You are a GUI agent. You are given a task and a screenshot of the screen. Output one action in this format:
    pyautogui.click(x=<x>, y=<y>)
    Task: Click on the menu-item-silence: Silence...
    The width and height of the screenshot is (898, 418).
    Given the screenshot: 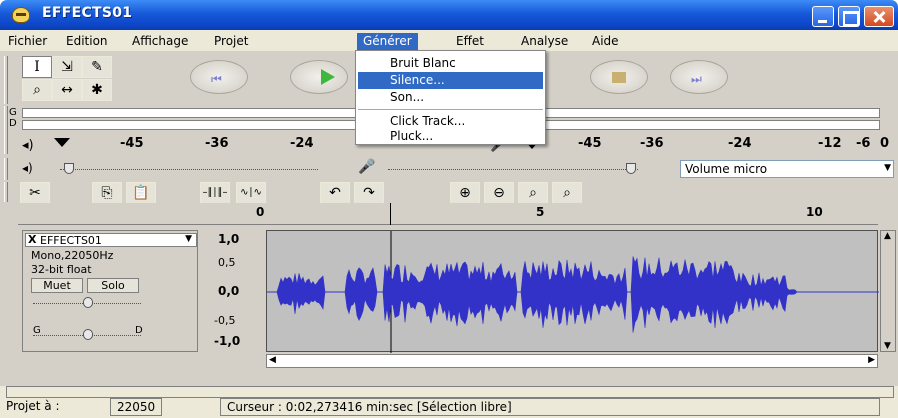 What is the action you would take?
    pyautogui.click(x=450, y=80)
    